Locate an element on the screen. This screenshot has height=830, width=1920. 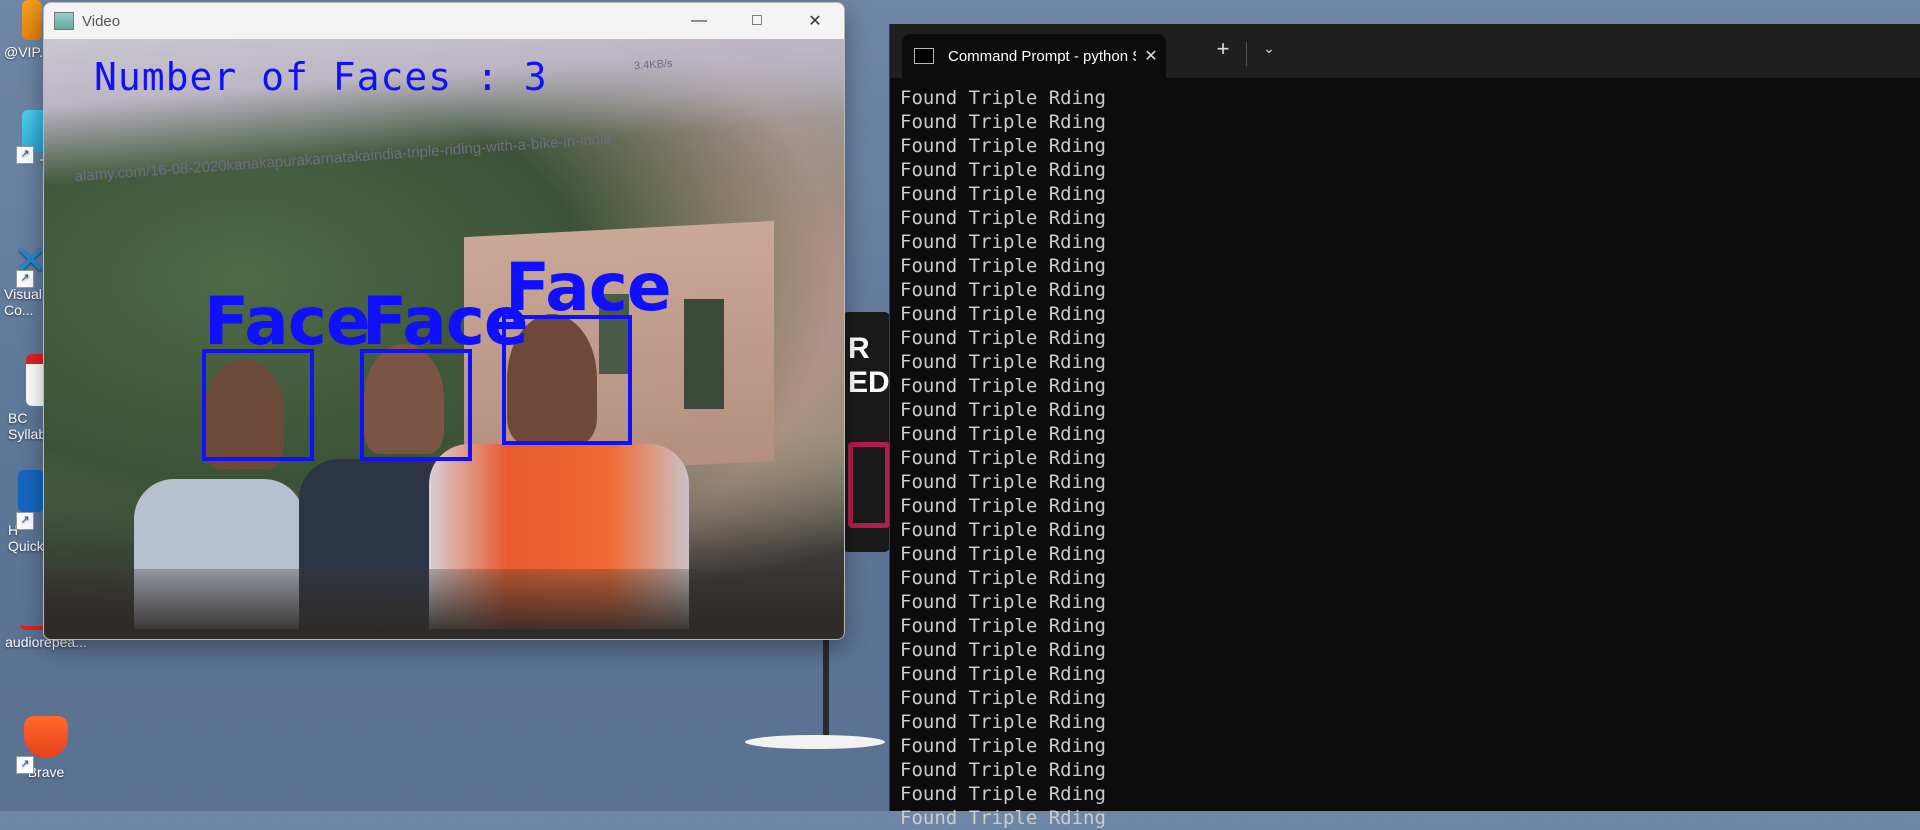
new-tab-button: + is located at coordinates (1223, 49).